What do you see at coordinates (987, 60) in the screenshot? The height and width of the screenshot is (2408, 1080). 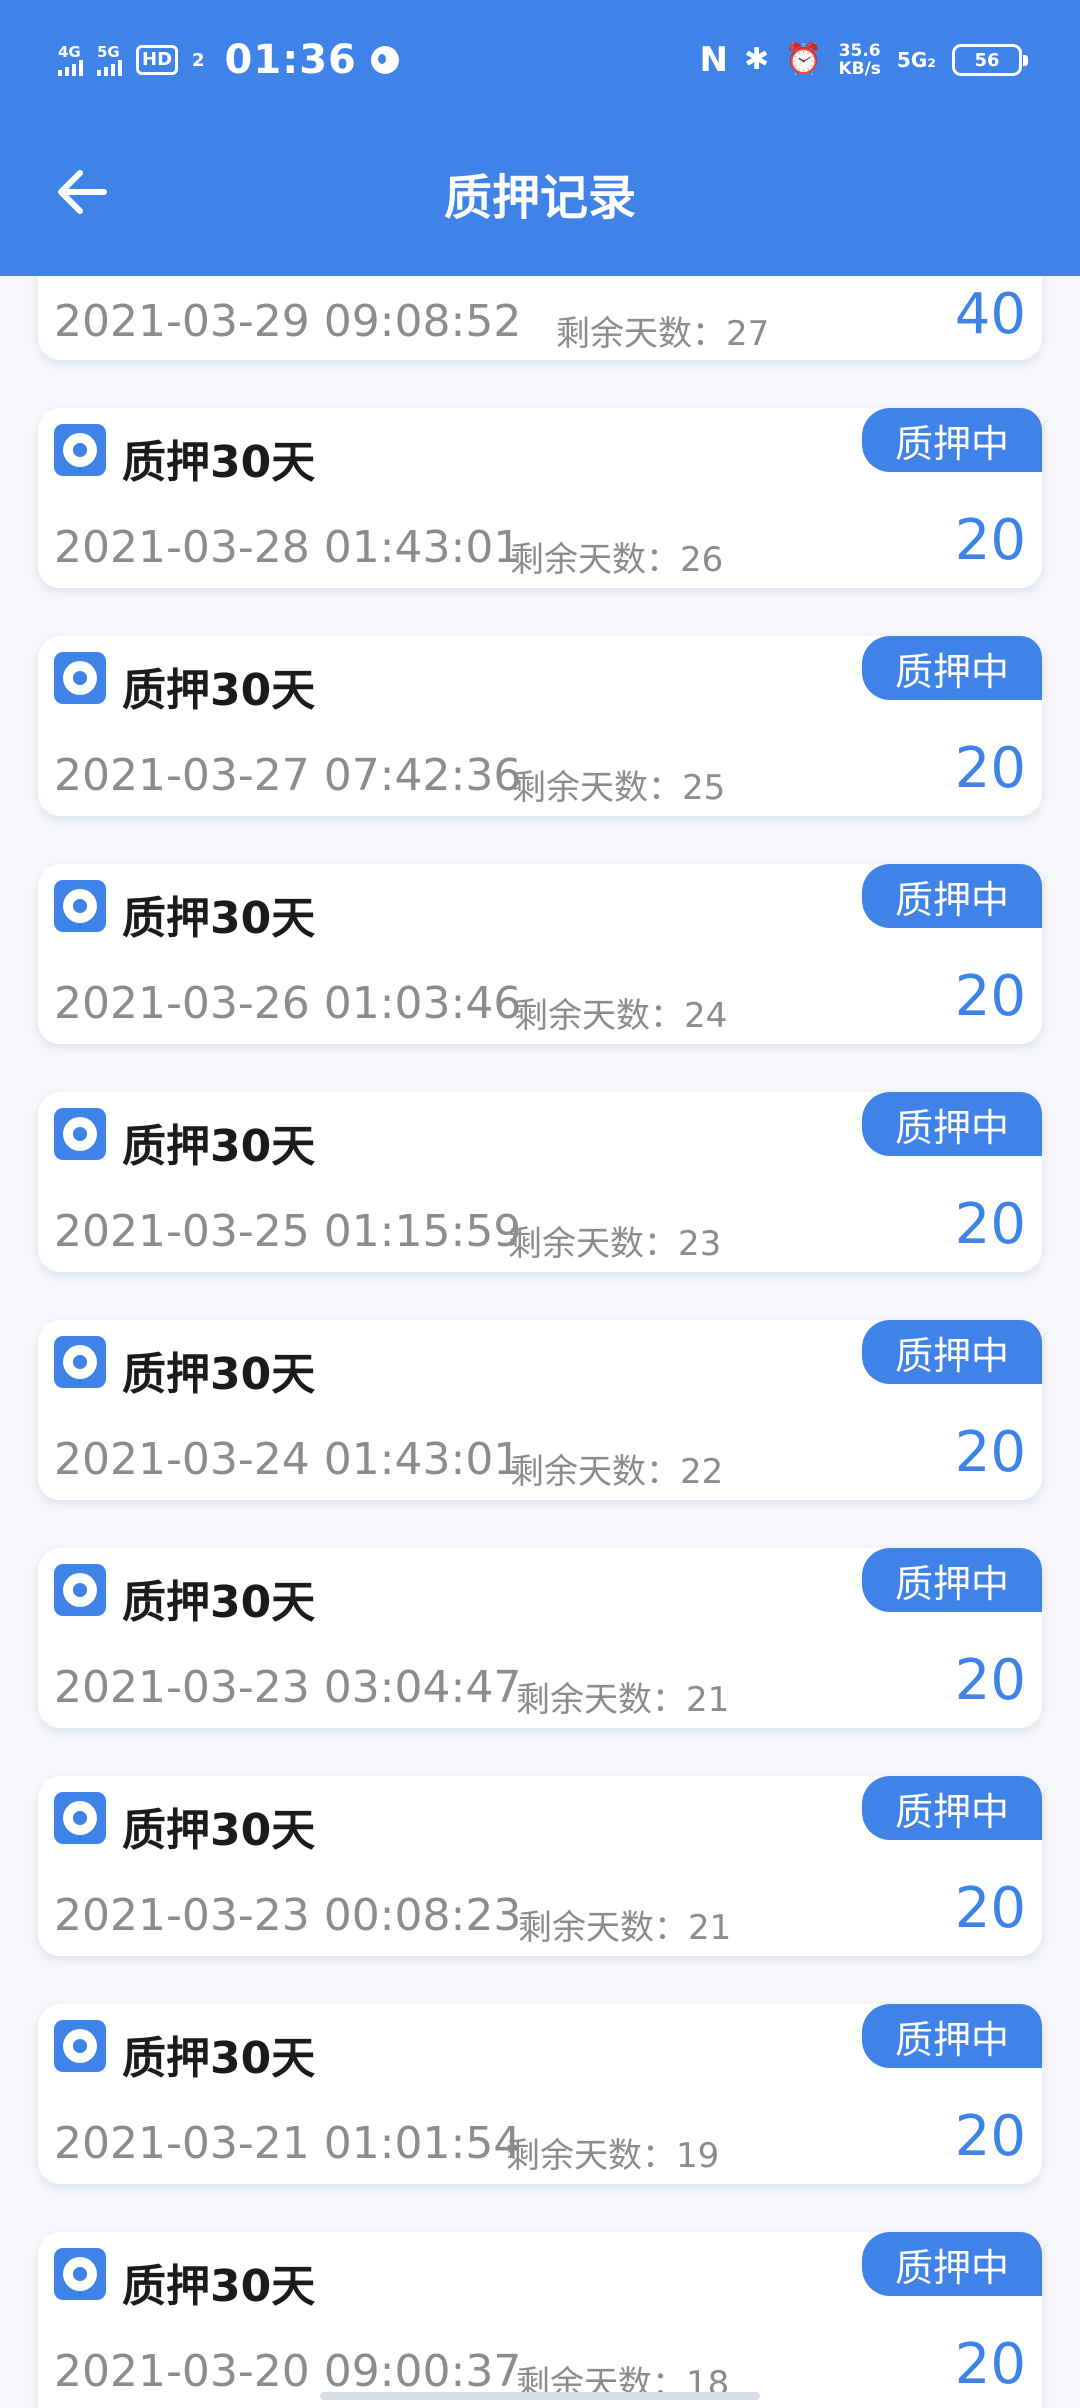 I see `battery-level: 56` at bounding box center [987, 60].